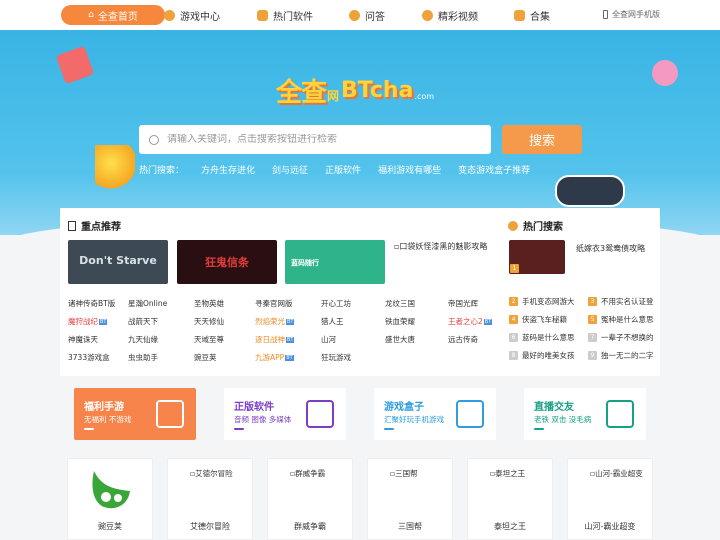 The height and width of the screenshot is (540, 720). What do you see at coordinates (143, 339) in the screenshot?
I see `featured-link: 九天仙缘` at bounding box center [143, 339].